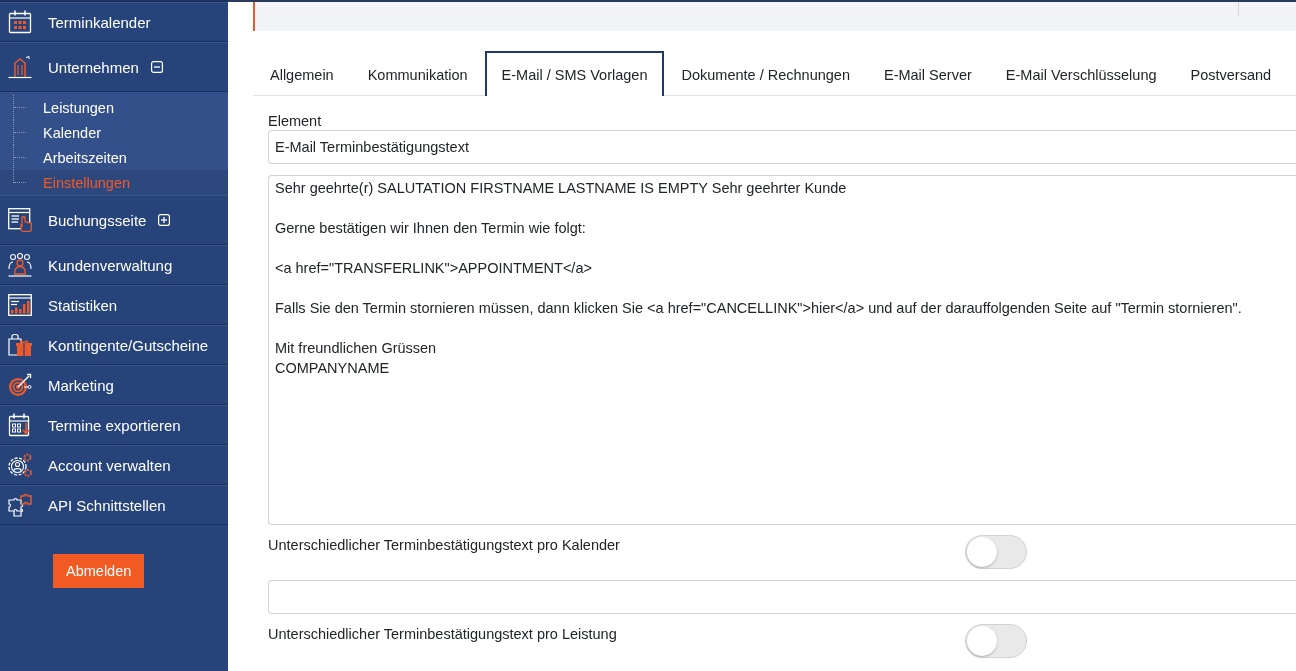 Image resolution: width=1296 pixels, height=671 pixels. What do you see at coordinates (64, 132) in the screenshot?
I see `submenu-item: Kalender` at bounding box center [64, 132].